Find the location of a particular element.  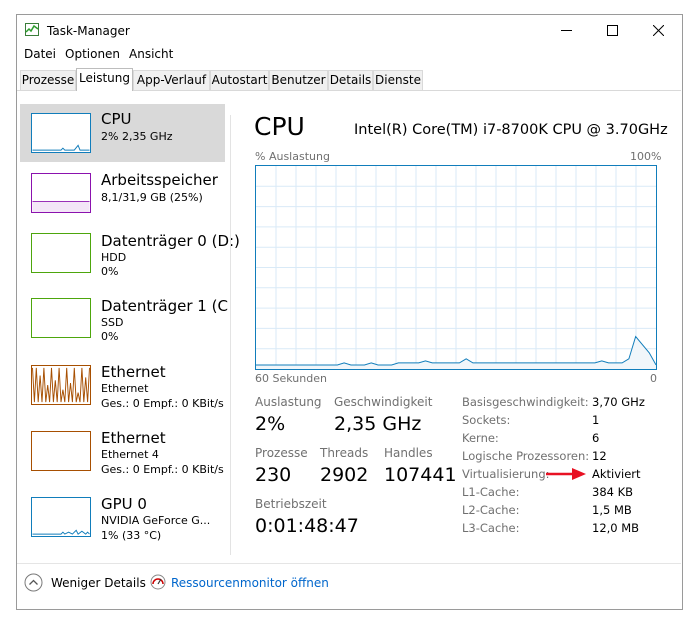

sidebar-item-subtitle: 2% 2,35 GHz is located at coordinates (137, 136).